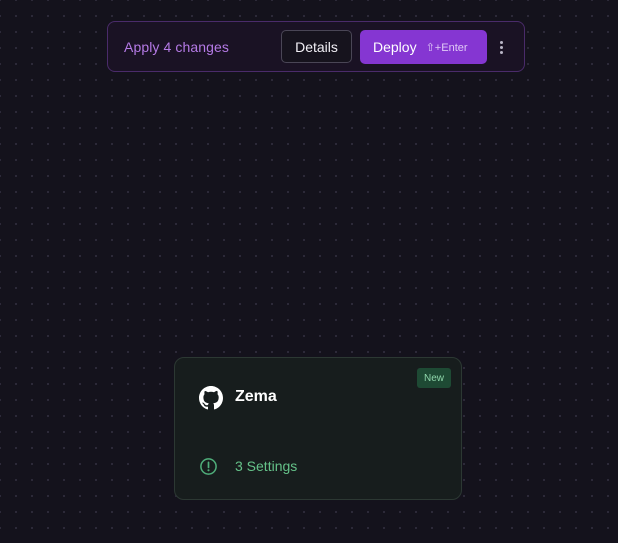  What do you see at coordinates (177, 46) in the screenshot?
I see `staged-changes-message: Apply 4 changes` at bounding box center [177, 46].